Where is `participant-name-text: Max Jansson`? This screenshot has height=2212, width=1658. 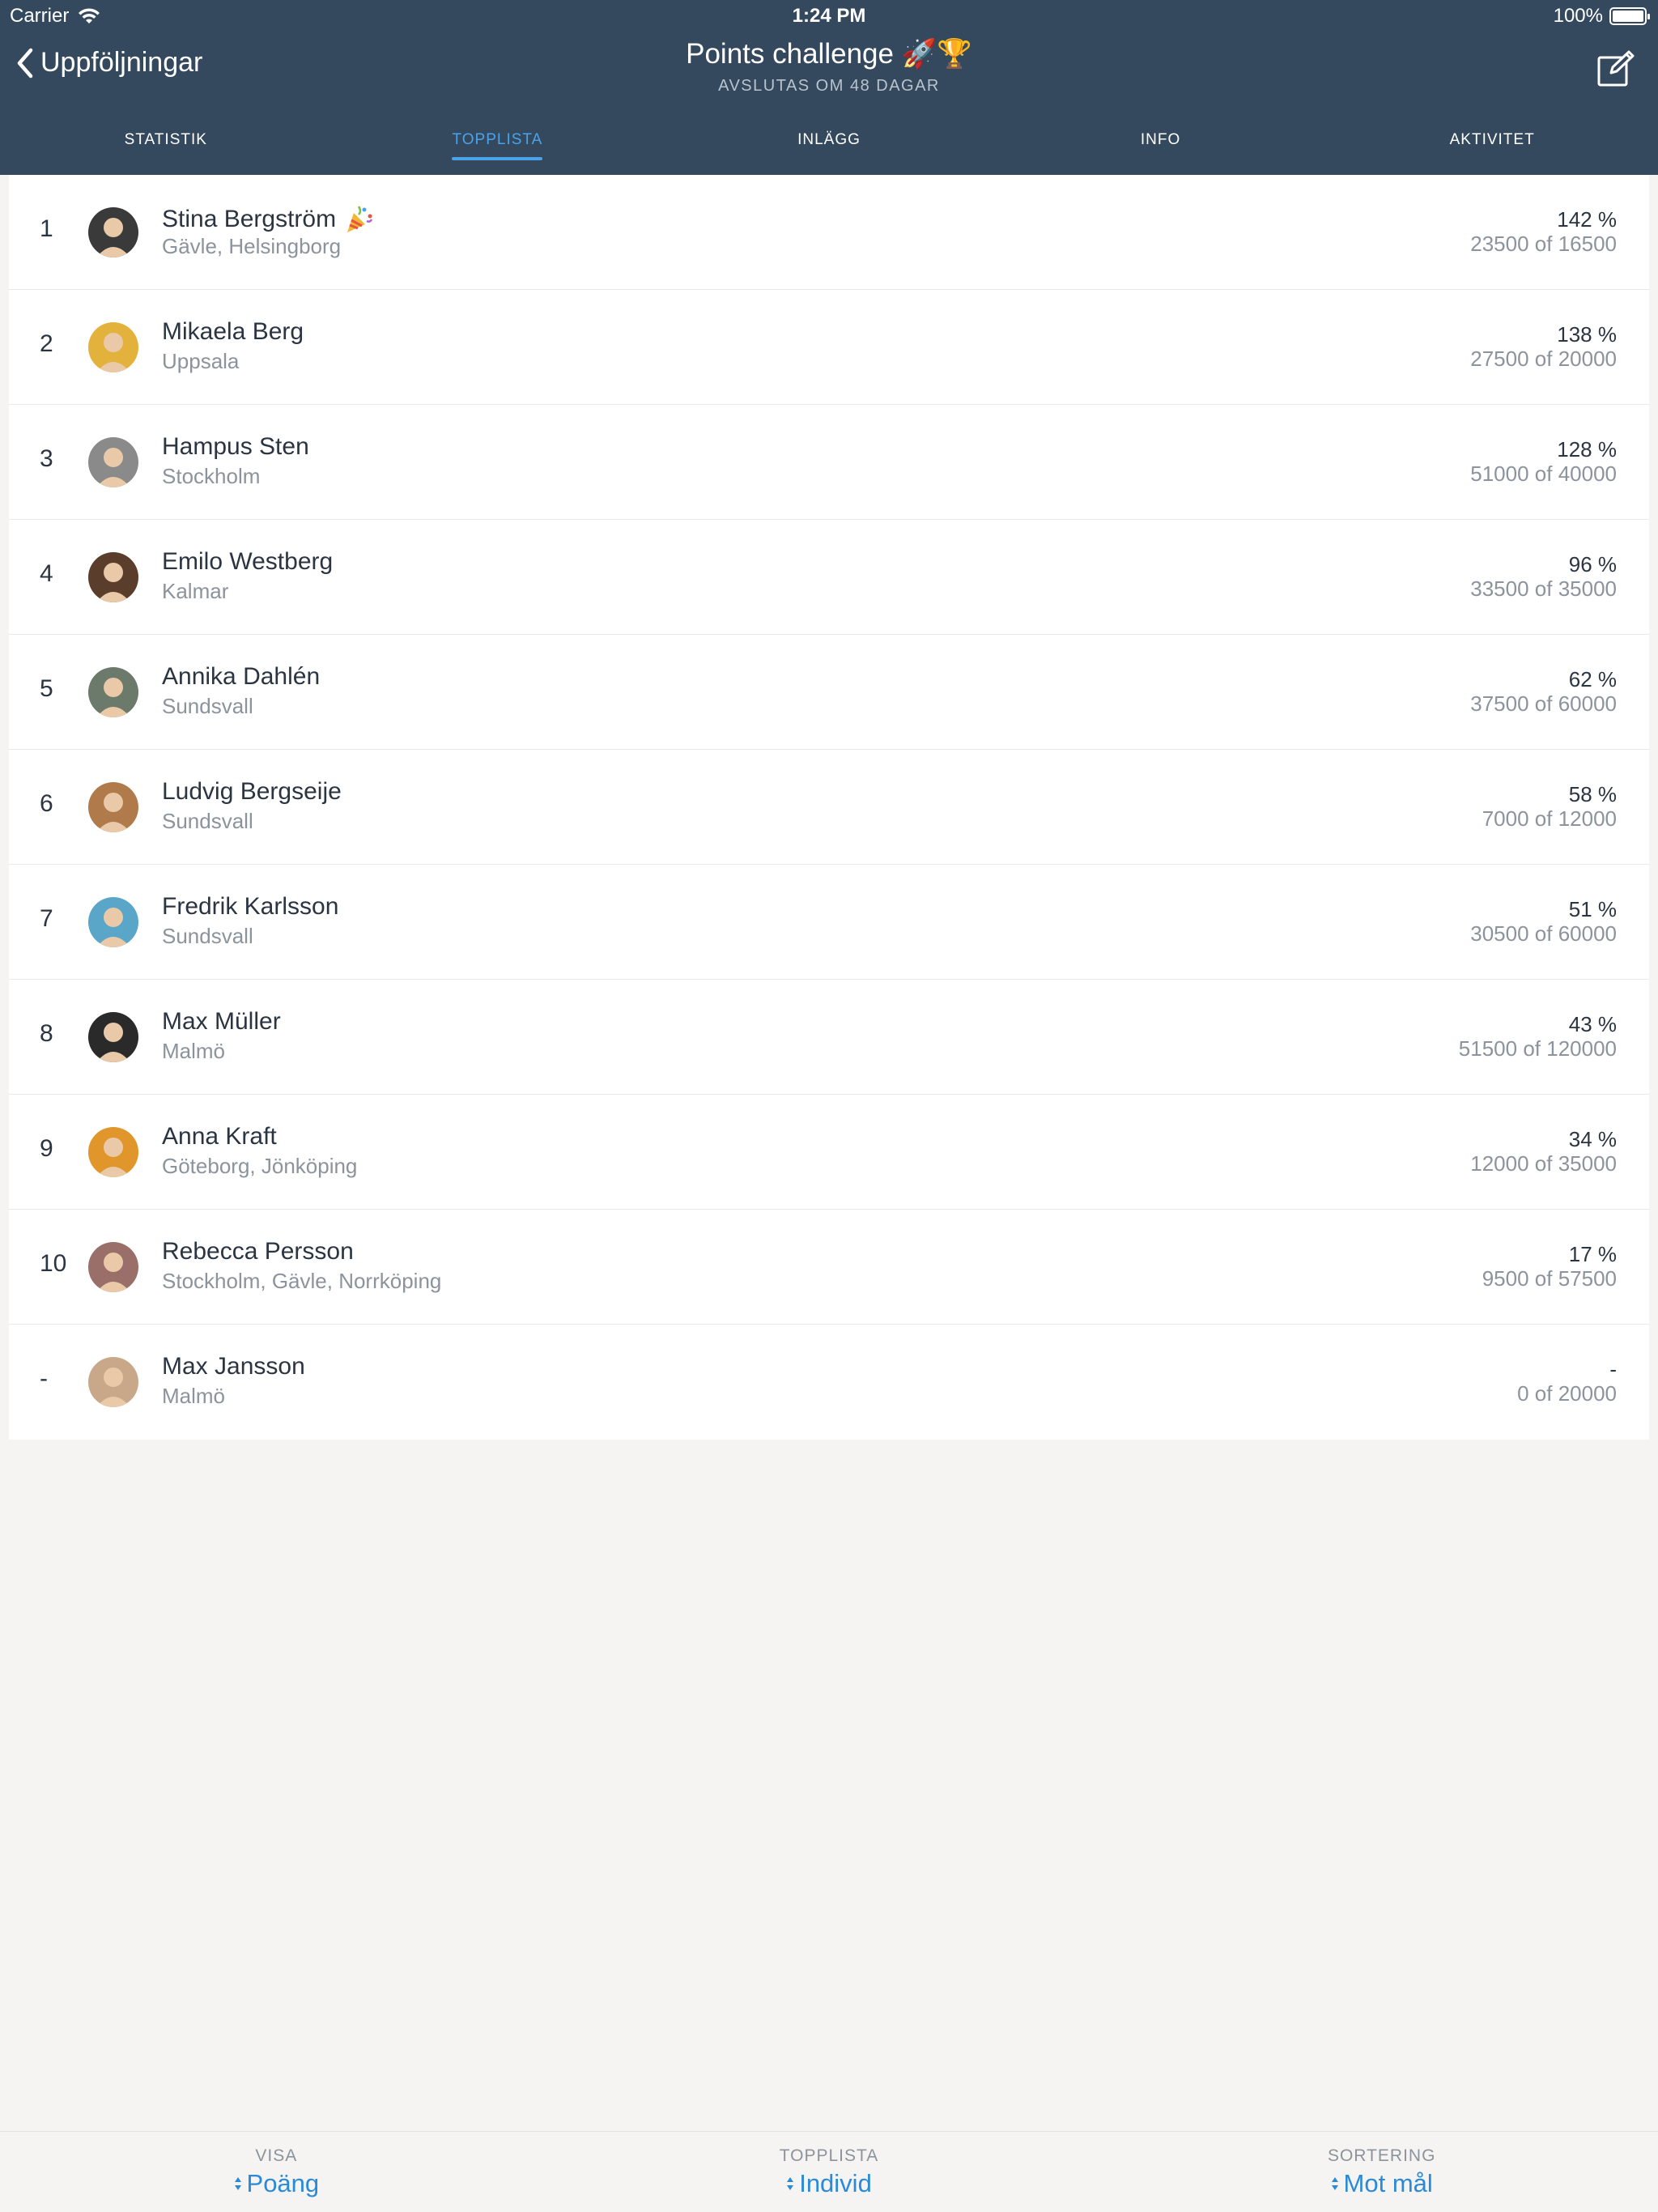 participant-name-text: Max Jansson is located at coordinates (233, 1366).